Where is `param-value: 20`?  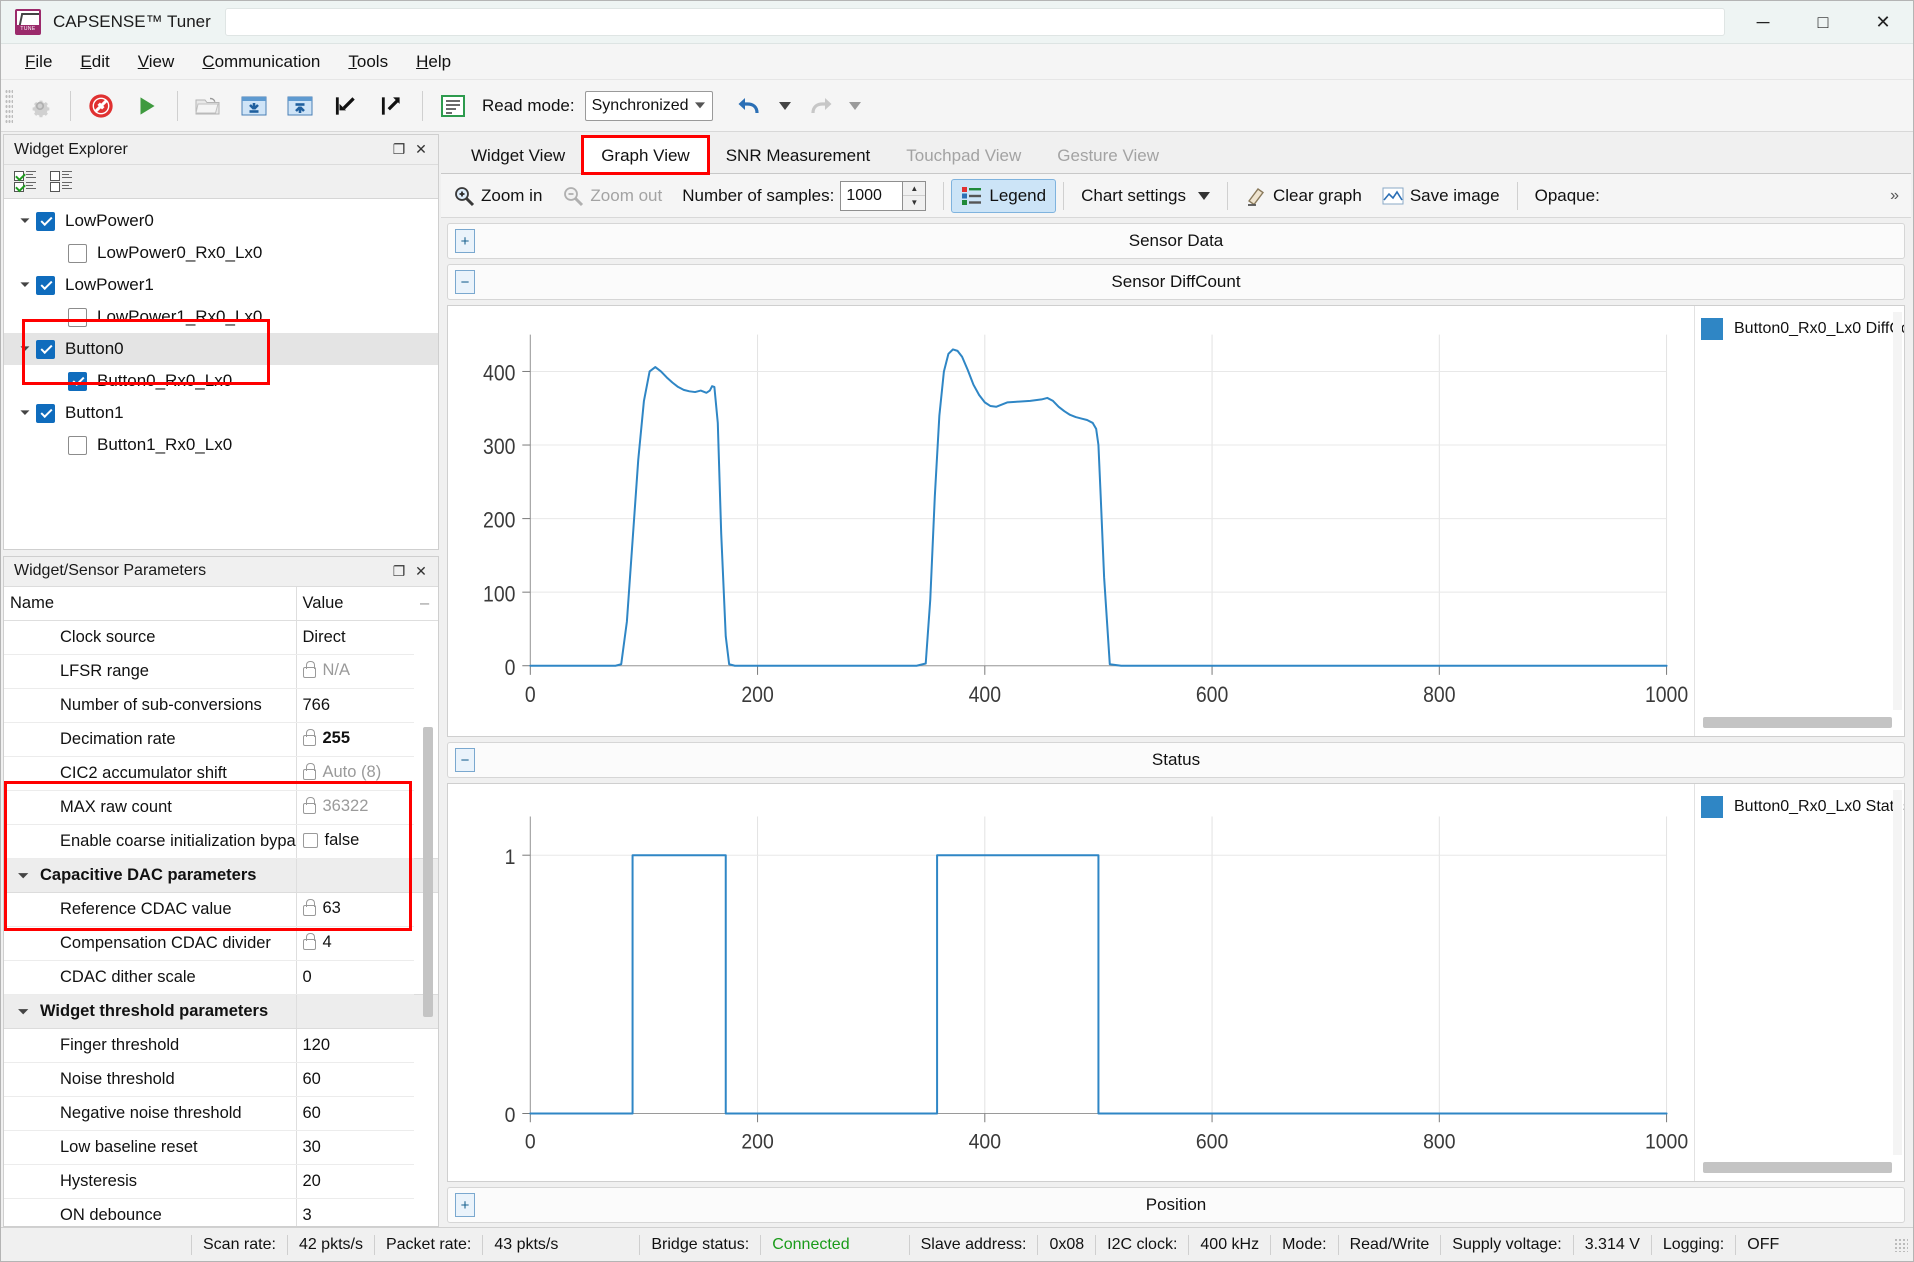
param-value: 20 is located at coordinates (354, 1182).